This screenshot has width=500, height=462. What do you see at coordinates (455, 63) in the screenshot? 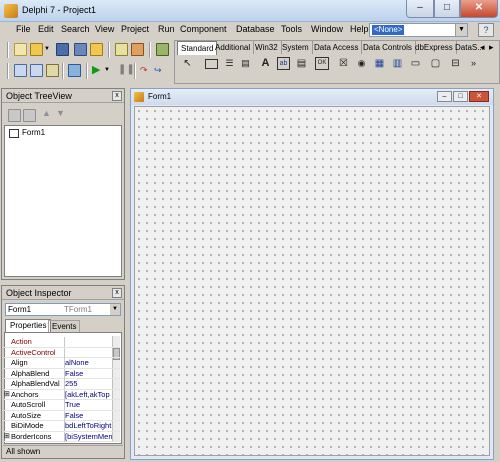
I see `radiogroup-icon: ⊟` at bounding box center [455, 63].